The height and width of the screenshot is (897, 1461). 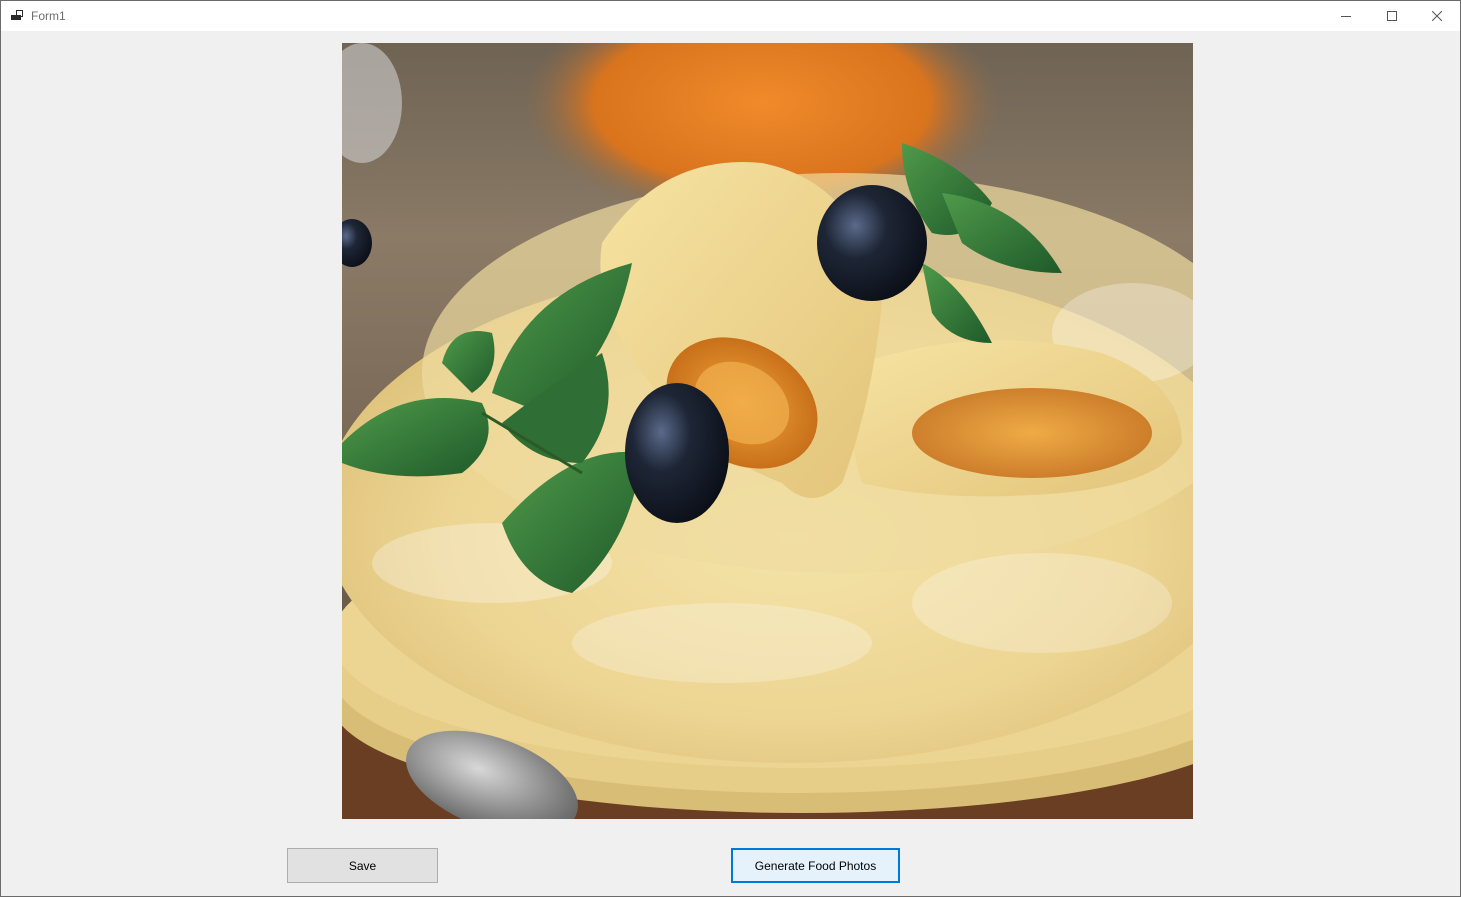 I want to click on minimize-icon, so click(x=1346, y=16).